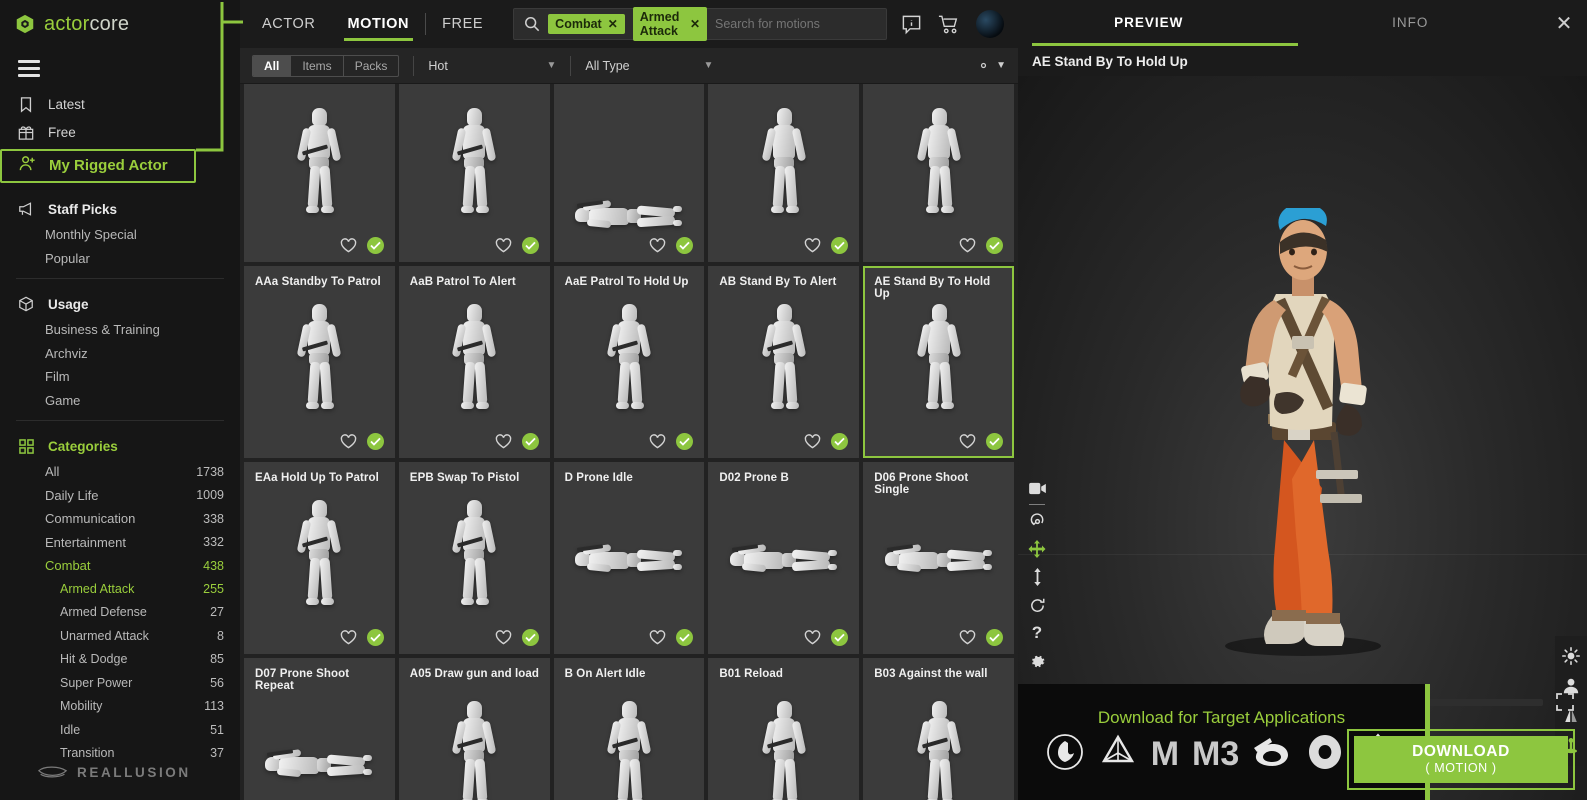 The width and height of the screenshot is (1587, 800). I want to click on pan-move-icon, so click(1037, 549).